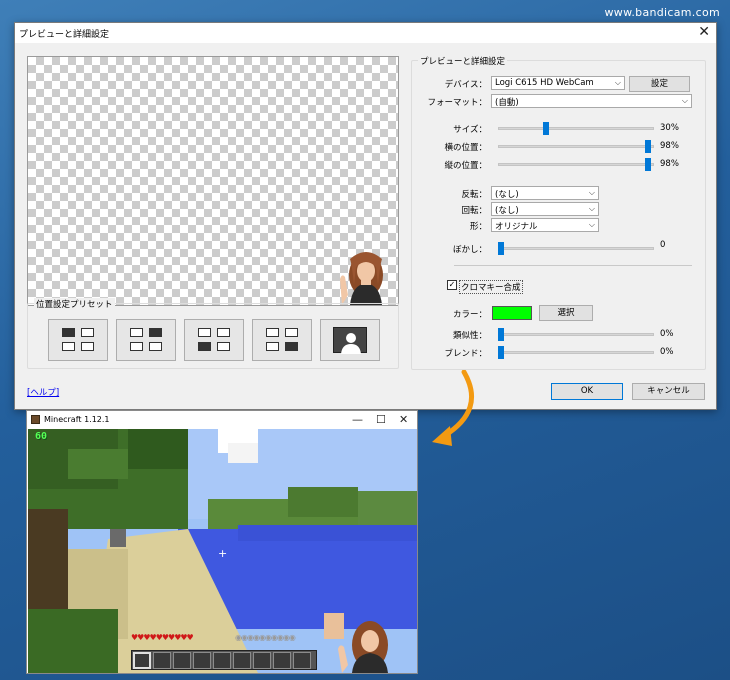 This screenshot has width=730, height=680. Describe the element at coordinates (573, 265) in the screenshot. I see `divider` at that location.